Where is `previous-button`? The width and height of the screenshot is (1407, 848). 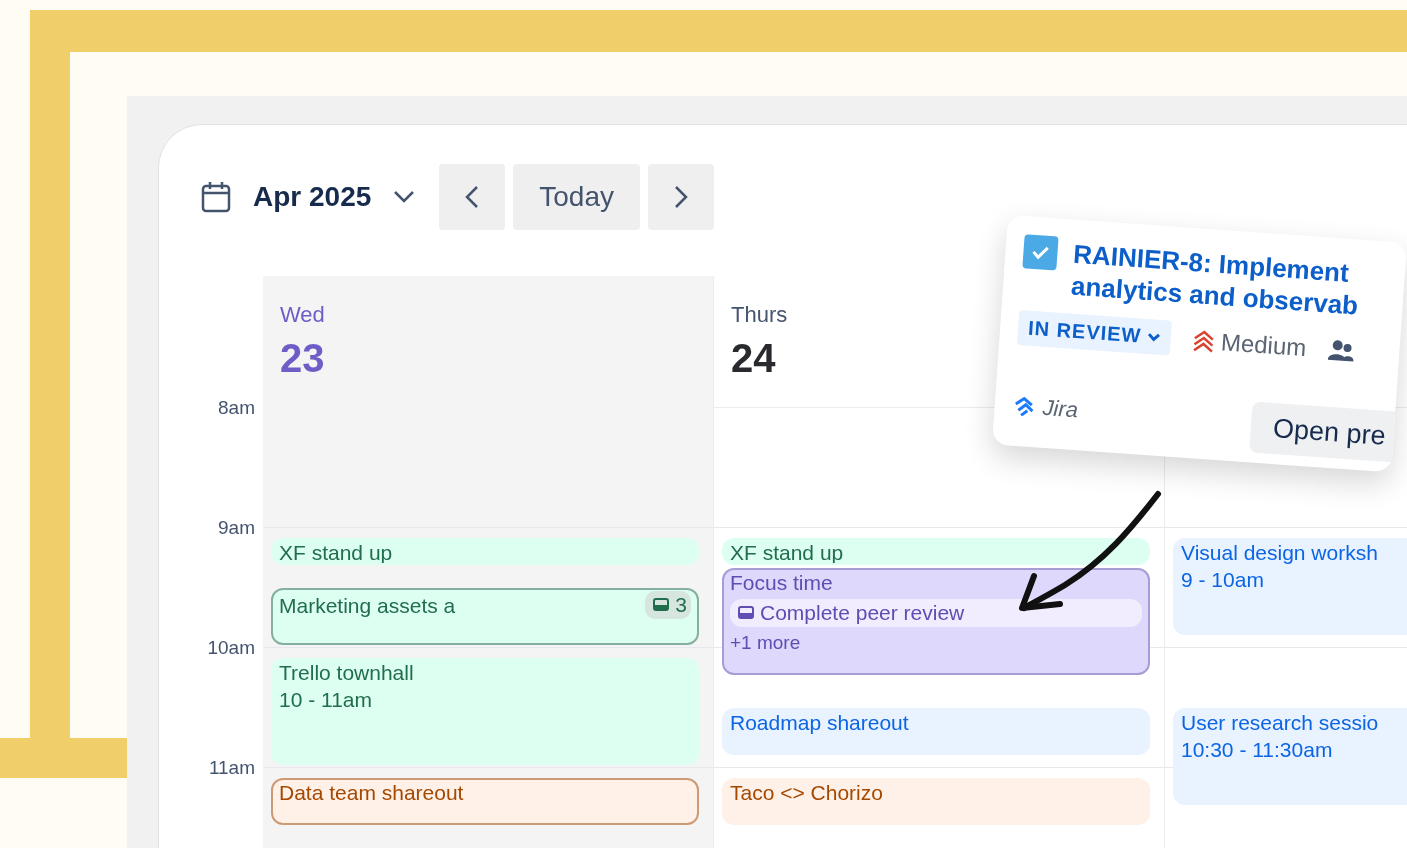
previous-button is located at coordinates (472, 197).